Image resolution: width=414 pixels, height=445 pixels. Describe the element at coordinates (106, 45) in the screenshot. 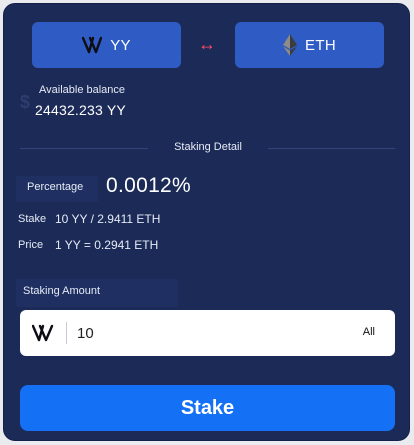

I see `from-token-button: YY` at that location.